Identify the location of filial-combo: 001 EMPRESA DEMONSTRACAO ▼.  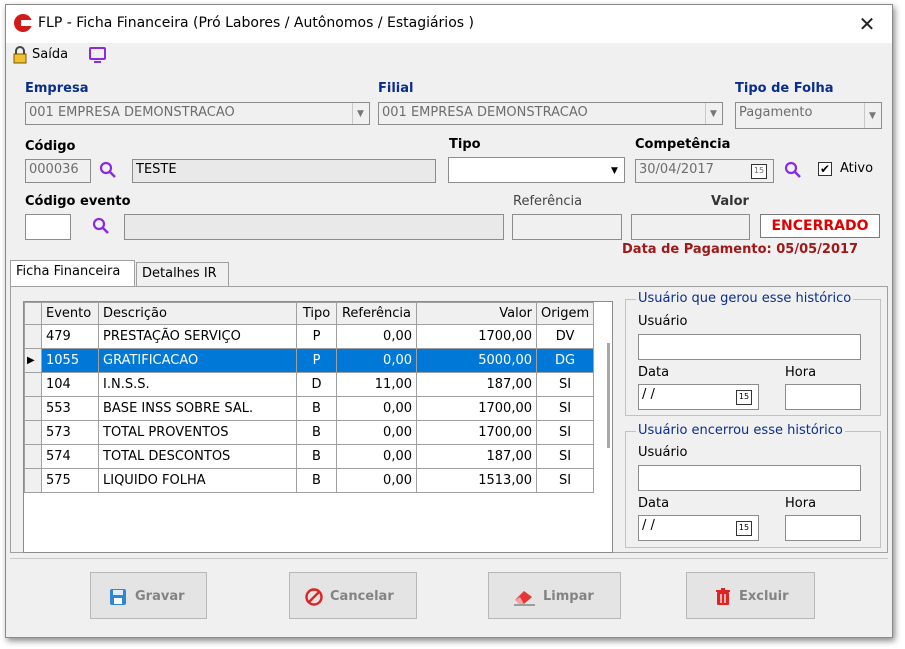
(550, 113).